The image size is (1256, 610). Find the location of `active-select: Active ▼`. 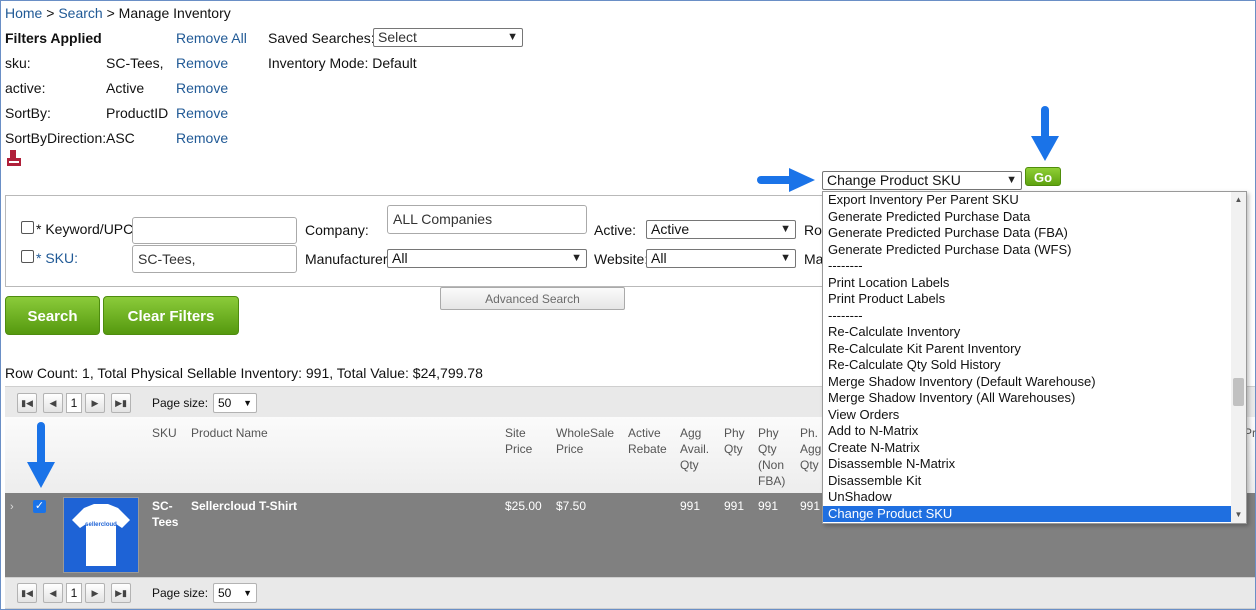

active-select: Active ▼ is located at coordinates (721, 229).